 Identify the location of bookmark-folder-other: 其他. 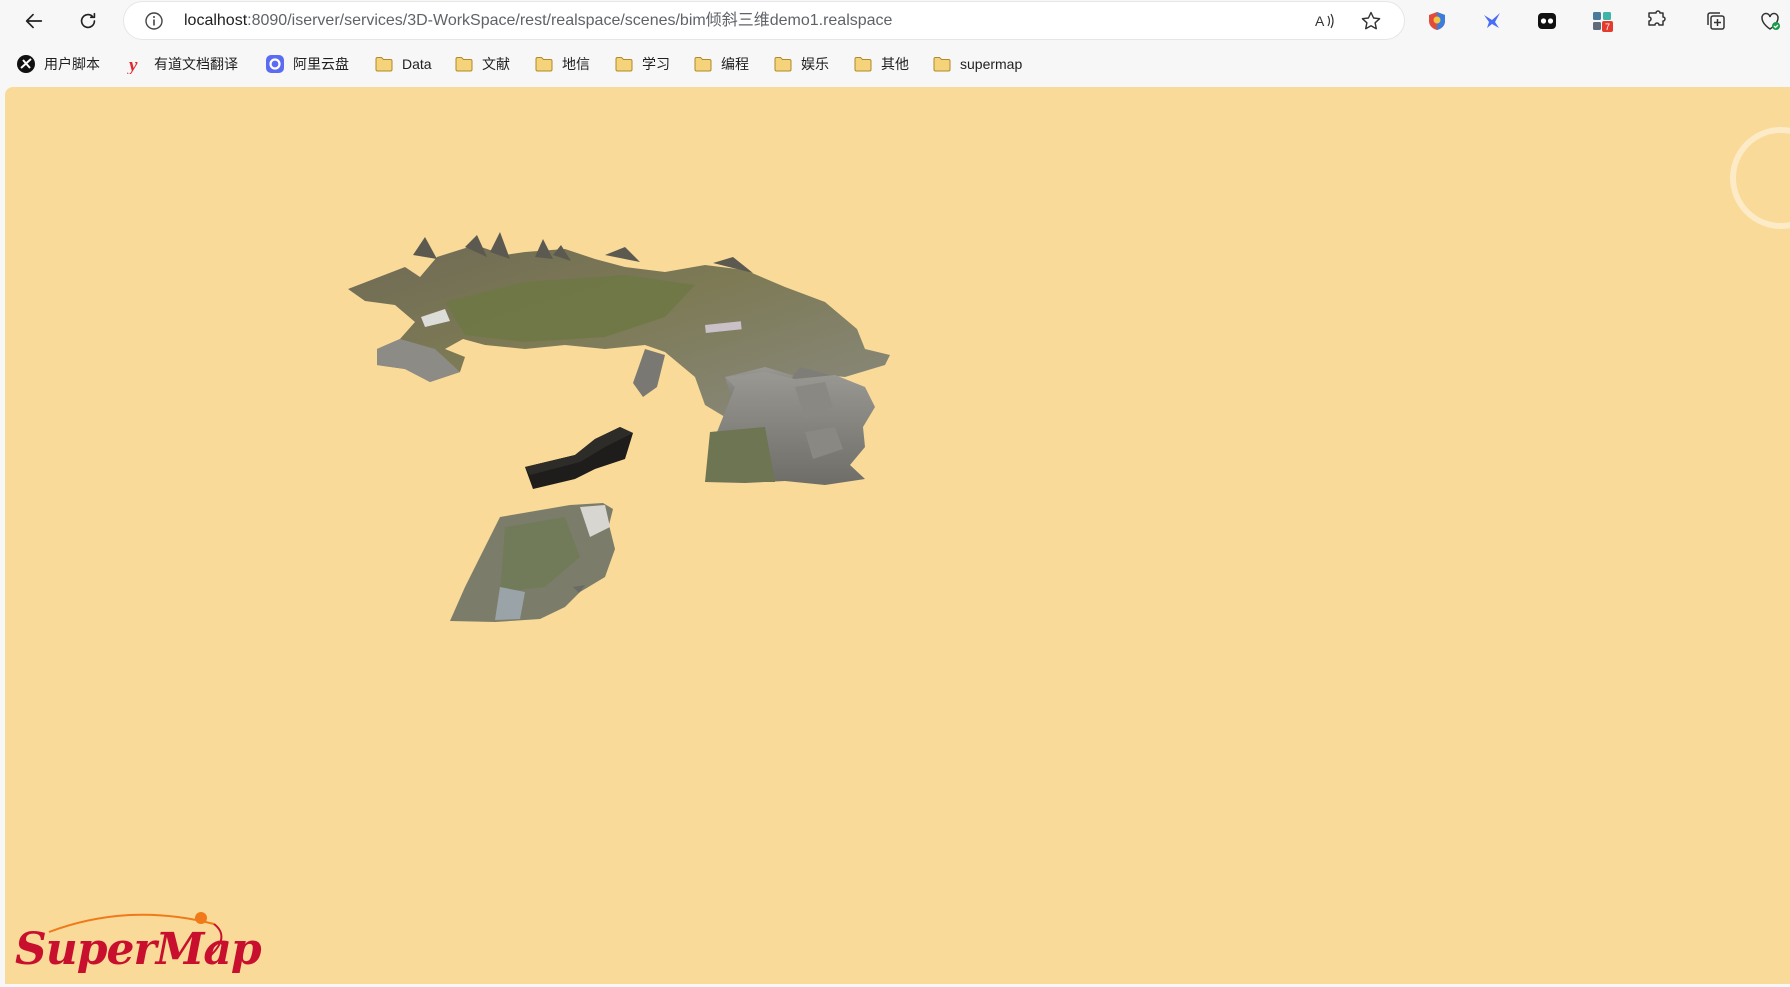
(881, 64).